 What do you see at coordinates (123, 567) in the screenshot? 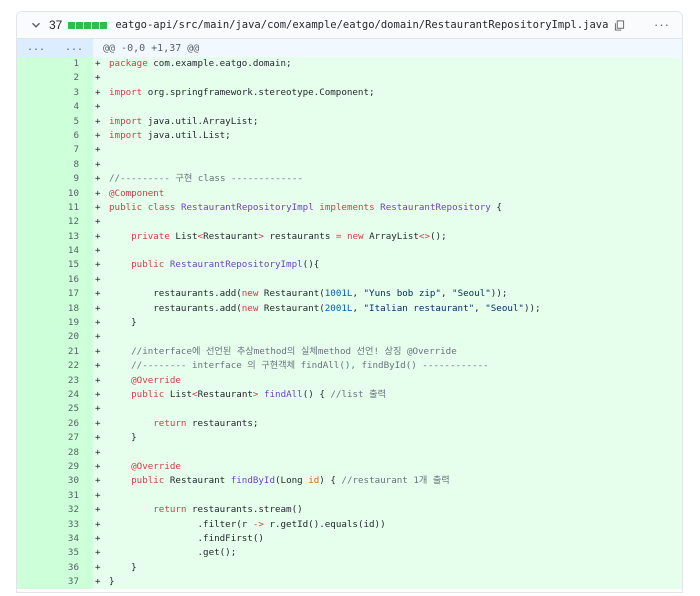
I see `code-token: }` at bounding box center [123, 567].